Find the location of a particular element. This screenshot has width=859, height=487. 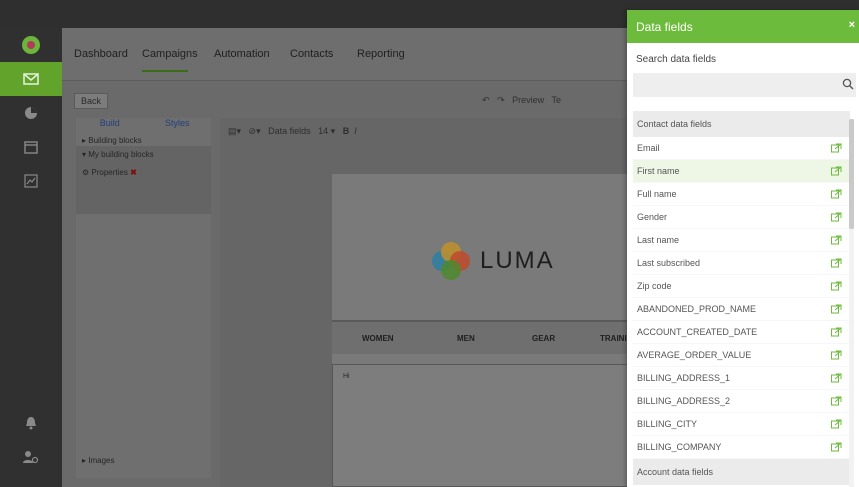

data-field-label: ABANDONED_PROD_NAME is located at coordinates (697, 309).